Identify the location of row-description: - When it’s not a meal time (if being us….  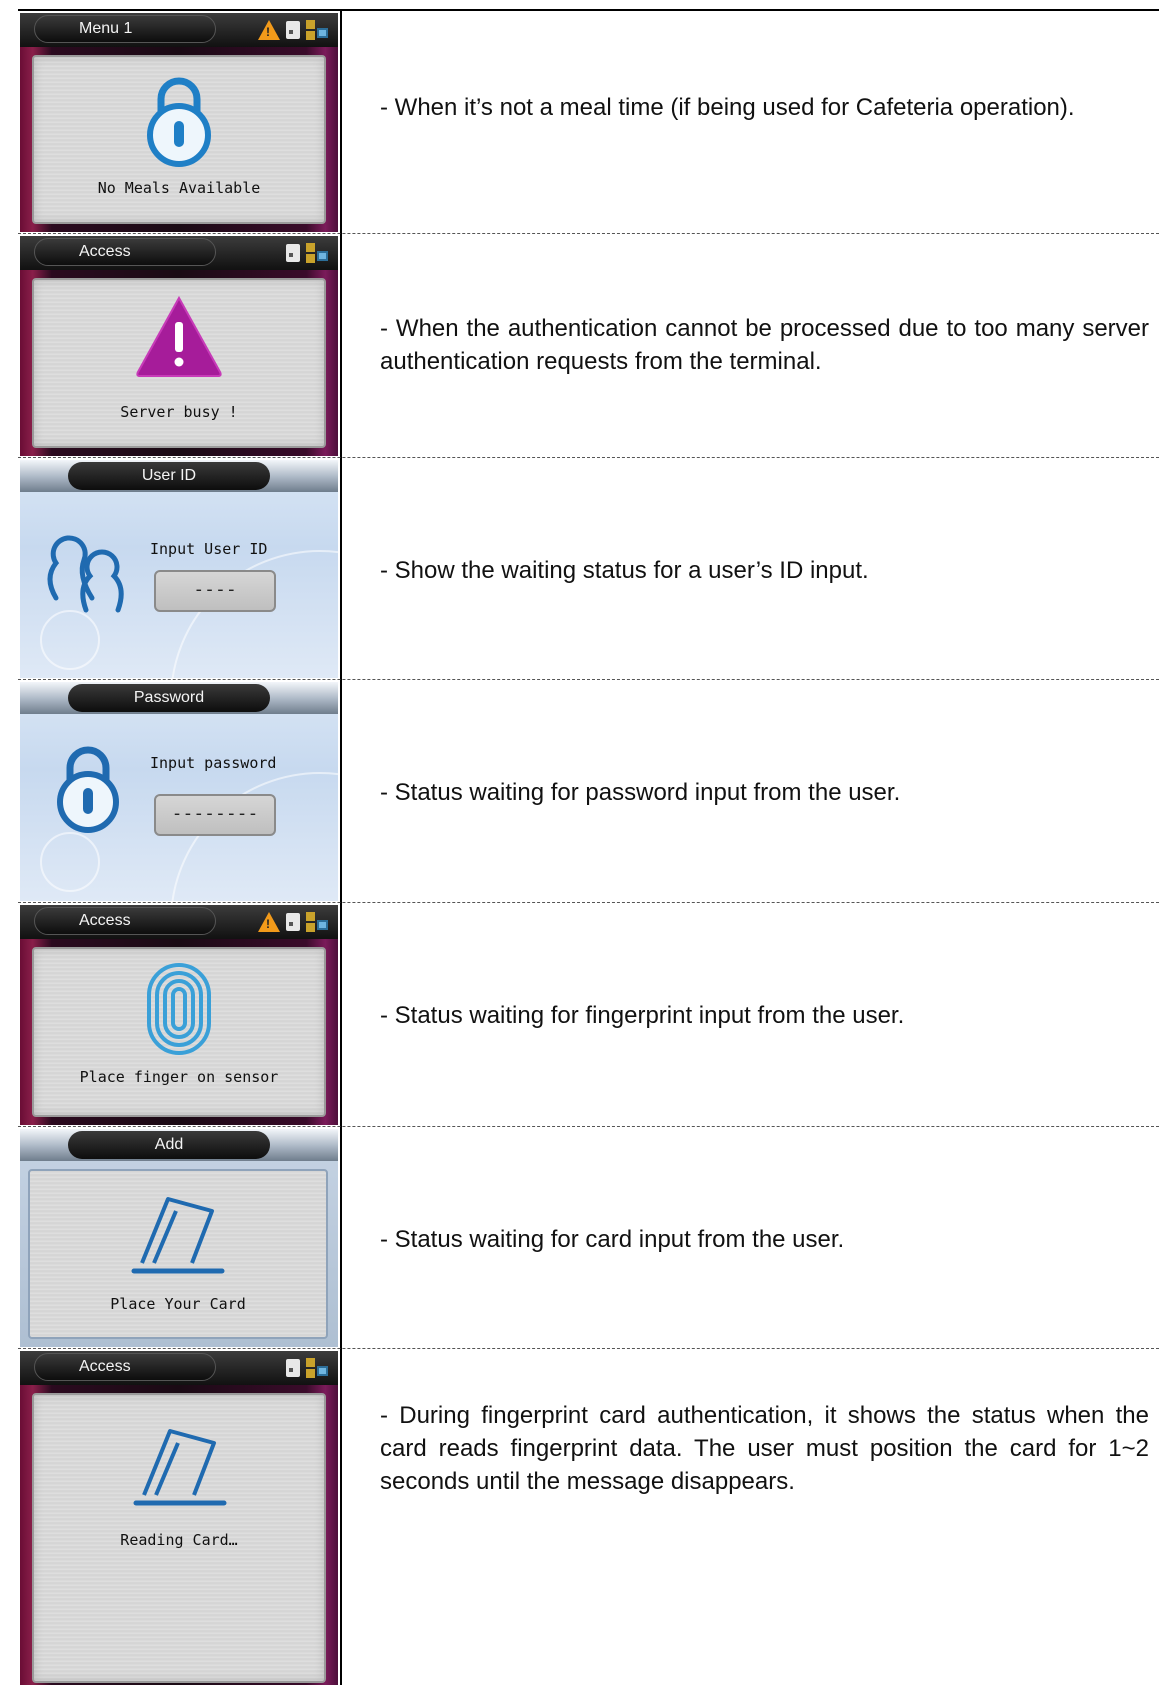
(727, 107).